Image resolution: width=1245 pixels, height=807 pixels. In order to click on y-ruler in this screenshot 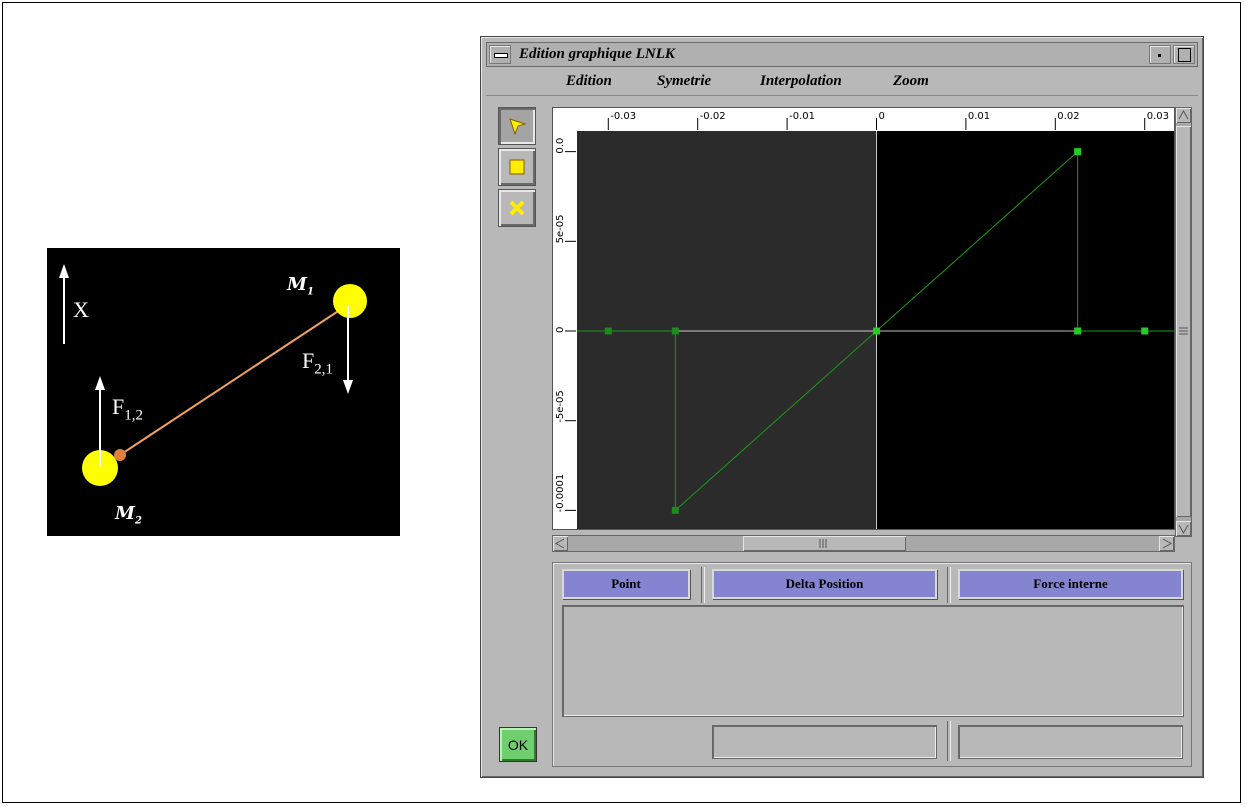, I will do `click(564, 318)`.